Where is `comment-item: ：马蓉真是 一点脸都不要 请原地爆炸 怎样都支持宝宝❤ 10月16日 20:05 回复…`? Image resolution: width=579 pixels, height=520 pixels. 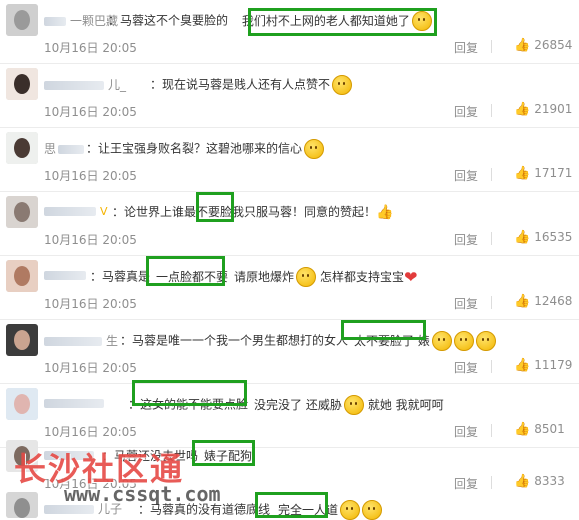
comment-item: ：马蓉真是 一点脸都不要 请原地爆炸 怎样都支持宝宝❤ 10月16日 20:05 回复… is located at coordinates (289, 288).